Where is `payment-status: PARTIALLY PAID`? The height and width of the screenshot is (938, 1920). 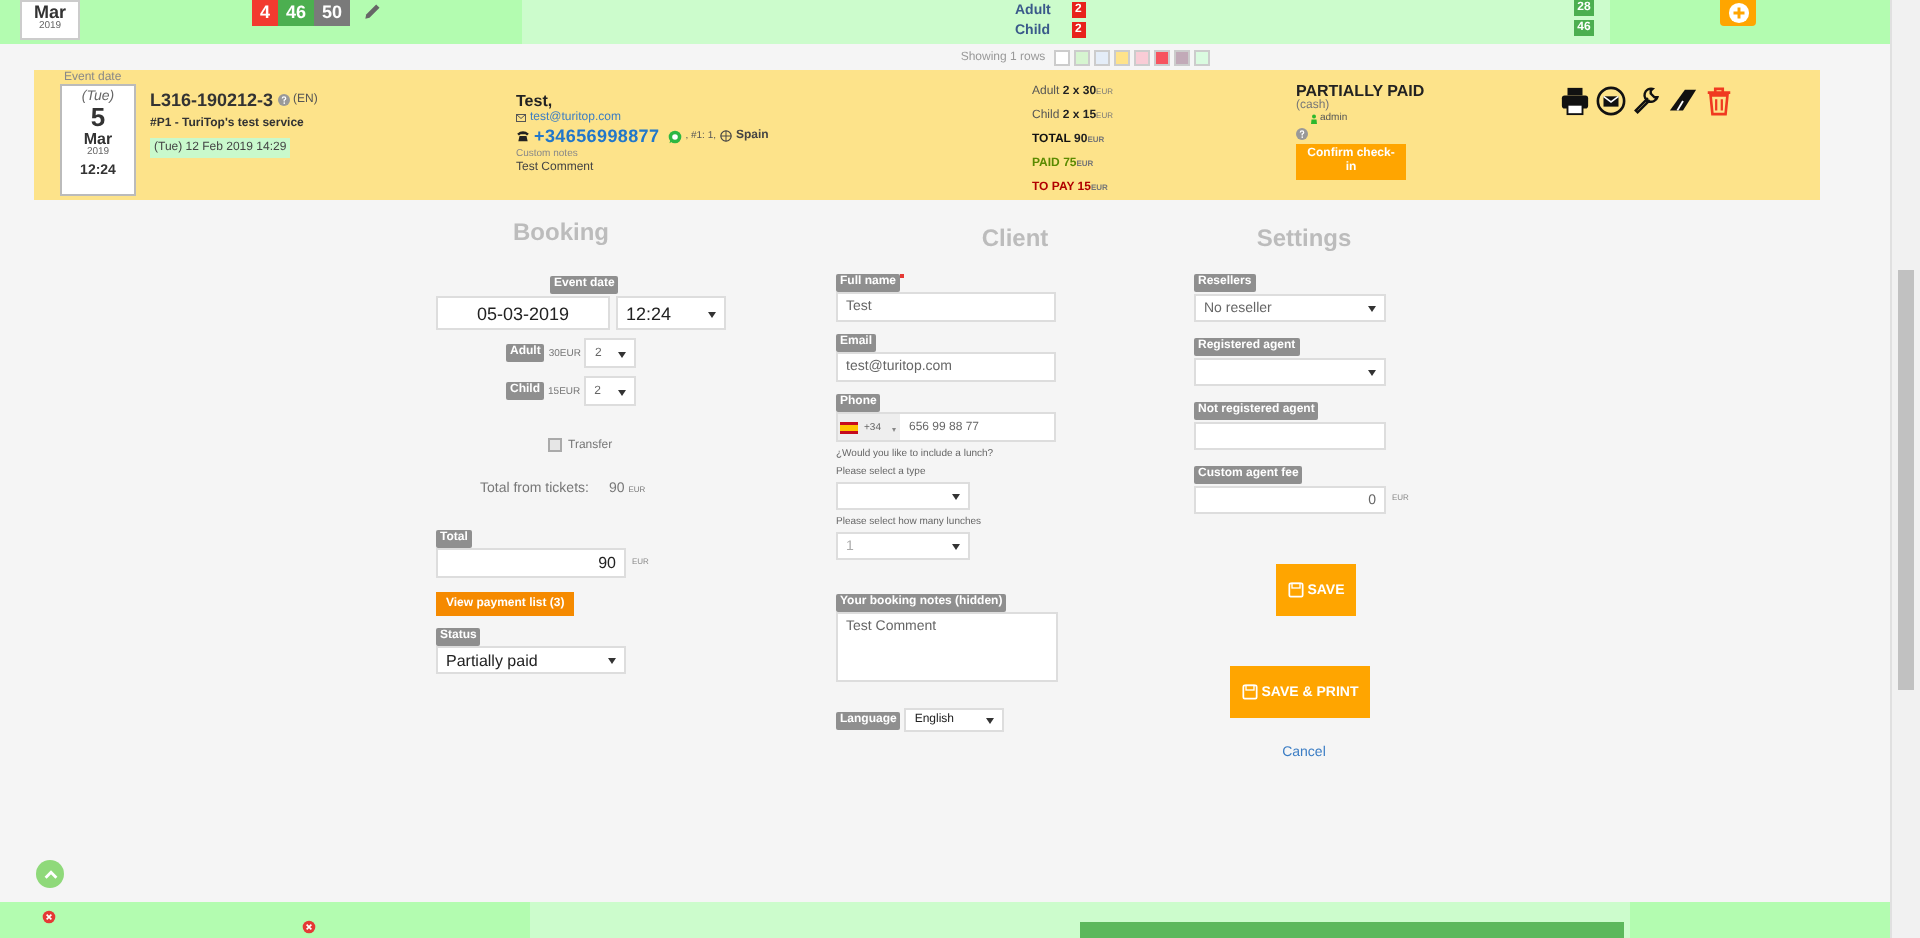 payment-status: PARTIALLY PAID is located at coordinates (1360, 91).